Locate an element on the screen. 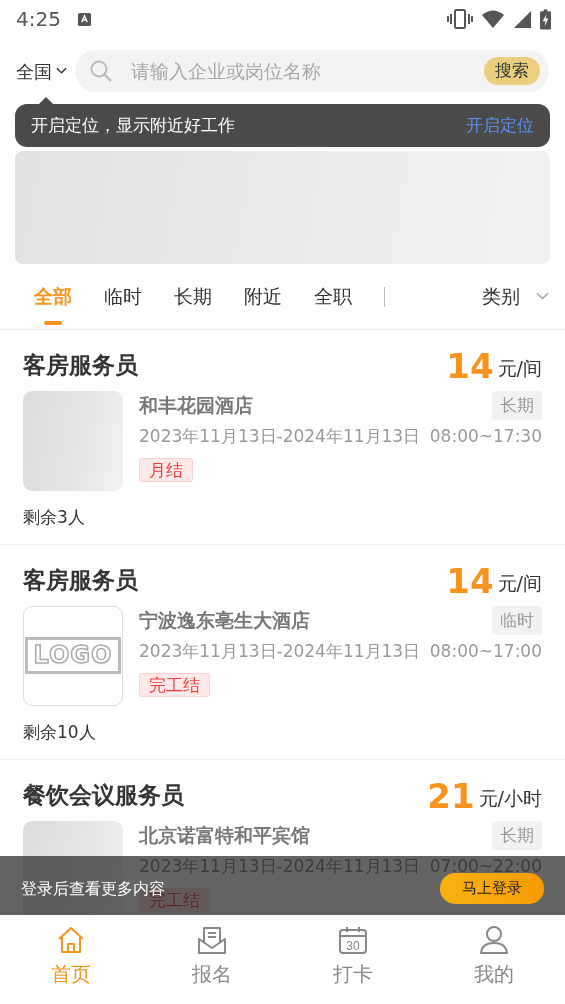  company-name: 和丰花园酒店 is located at coordinates (196, 405).